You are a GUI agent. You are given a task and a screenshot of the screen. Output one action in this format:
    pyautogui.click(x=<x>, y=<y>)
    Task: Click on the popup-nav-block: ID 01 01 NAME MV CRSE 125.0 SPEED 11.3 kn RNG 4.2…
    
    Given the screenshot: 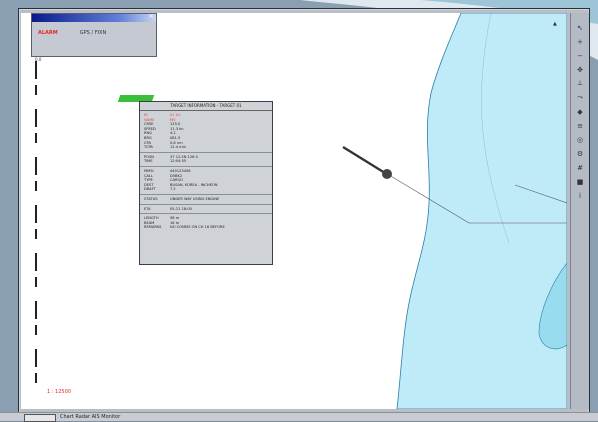 What is the action you would take?
    pyautogui.click(x=206, y=132)
    